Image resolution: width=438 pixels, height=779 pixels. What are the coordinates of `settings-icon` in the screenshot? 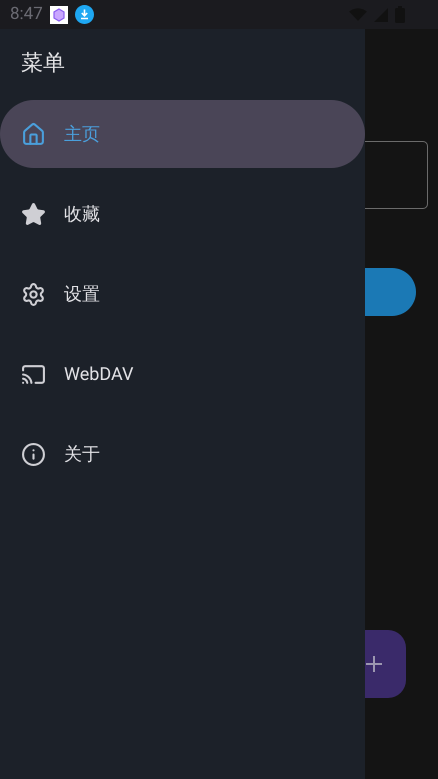 It's located at (33, 294).